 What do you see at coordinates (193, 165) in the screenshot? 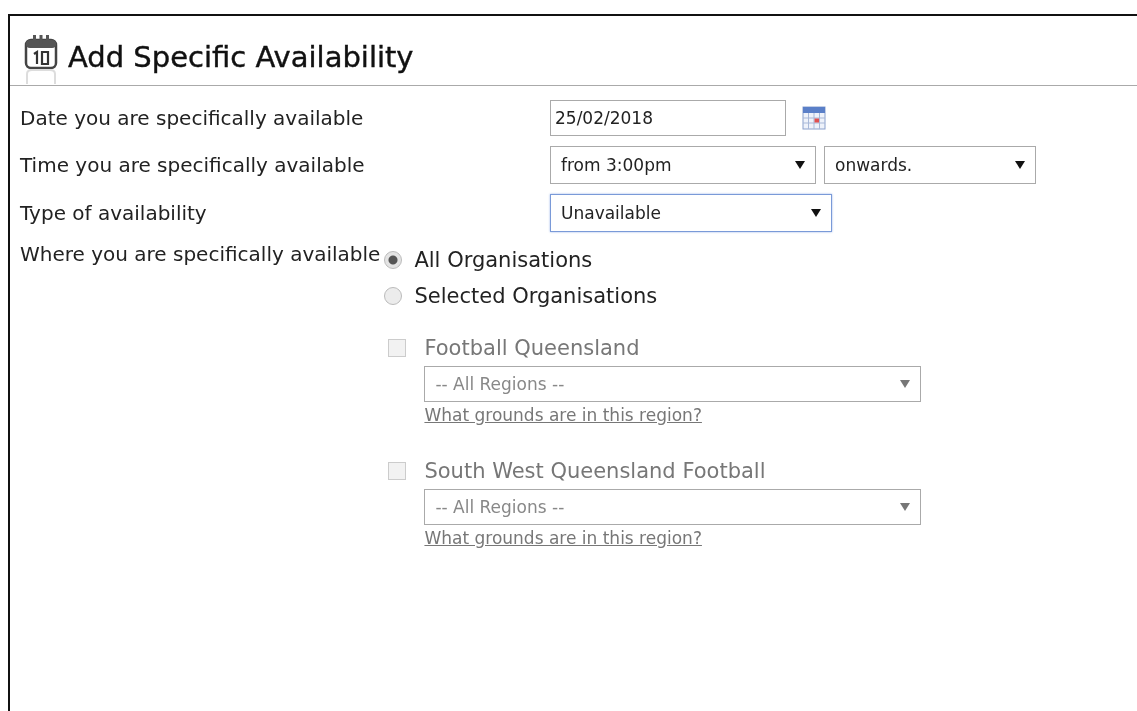
I see `field-label: Time you are specifically available` at bounding box center [193, 165].